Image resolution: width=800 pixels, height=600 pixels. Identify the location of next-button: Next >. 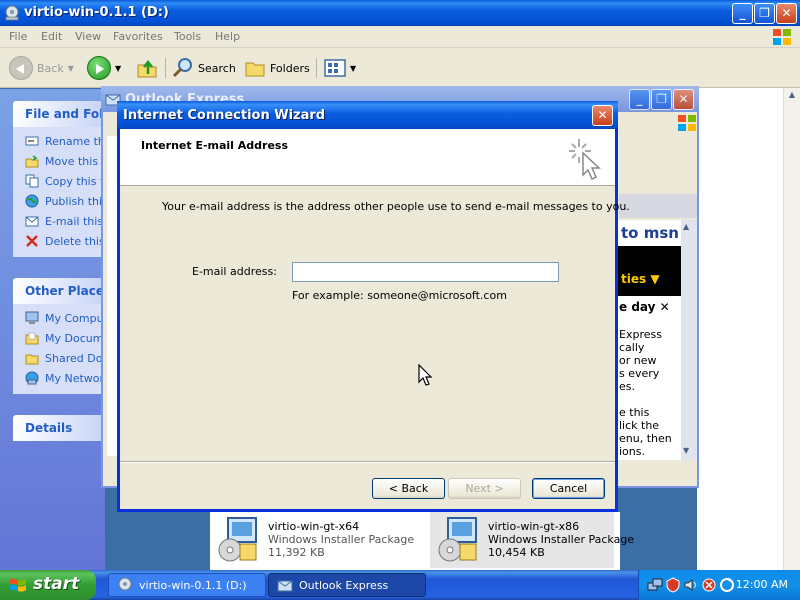
(484, 488).